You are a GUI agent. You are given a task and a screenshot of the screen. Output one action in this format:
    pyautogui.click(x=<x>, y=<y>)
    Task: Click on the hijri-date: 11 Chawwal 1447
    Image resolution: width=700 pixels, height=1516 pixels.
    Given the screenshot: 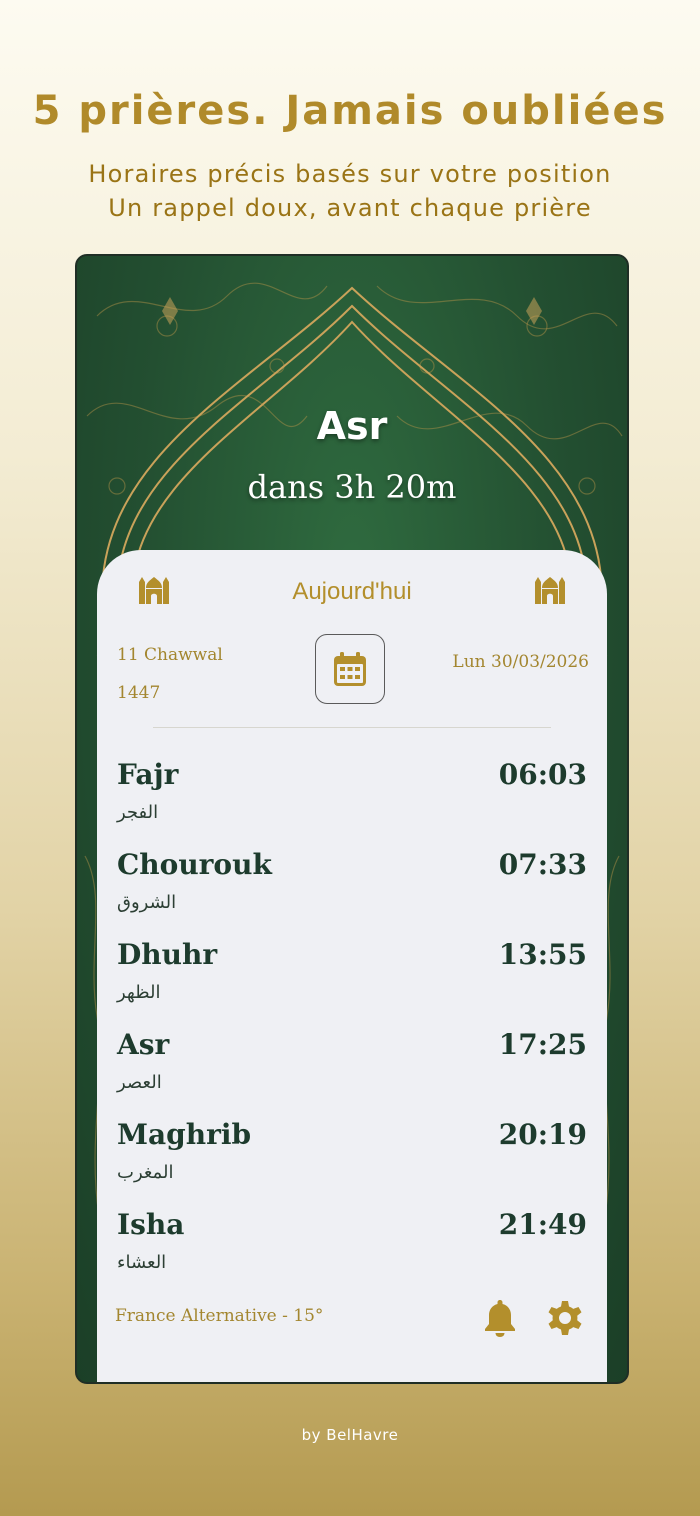 What is the action you would take?
    pyautogui.click(x=187, y=674)
    